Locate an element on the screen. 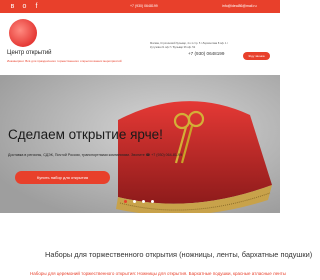  callback-button: Жду звонка is located at coordinates (256, 56).